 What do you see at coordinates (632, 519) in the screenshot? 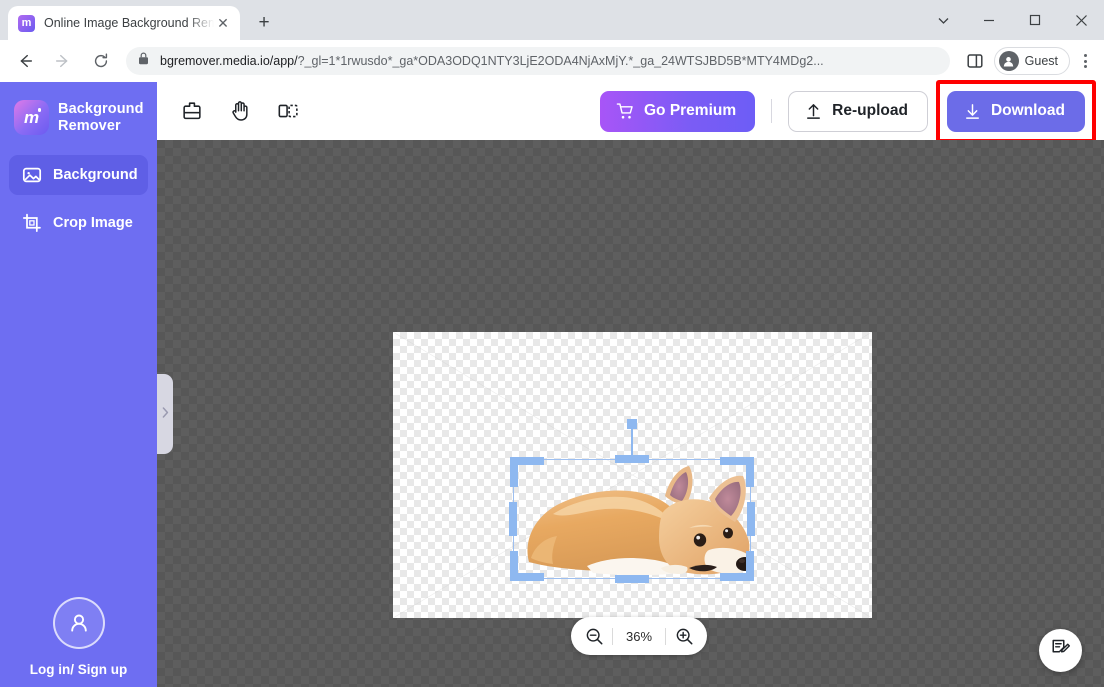
I see `selection-border` at bounding box center [632, 519].